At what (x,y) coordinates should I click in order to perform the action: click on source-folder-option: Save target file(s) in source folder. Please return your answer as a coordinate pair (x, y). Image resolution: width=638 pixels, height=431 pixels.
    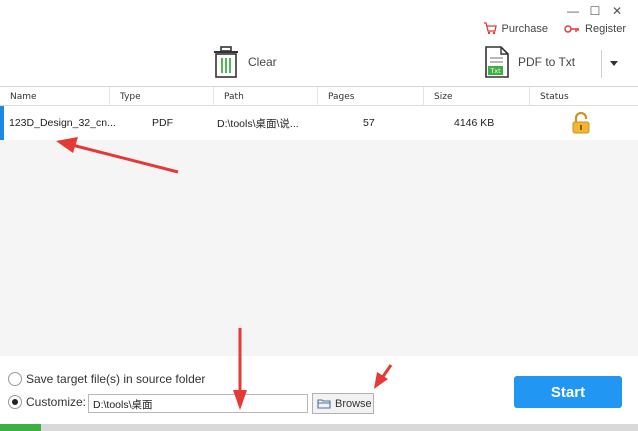
    Looking at the image, I should click on (106, 379).